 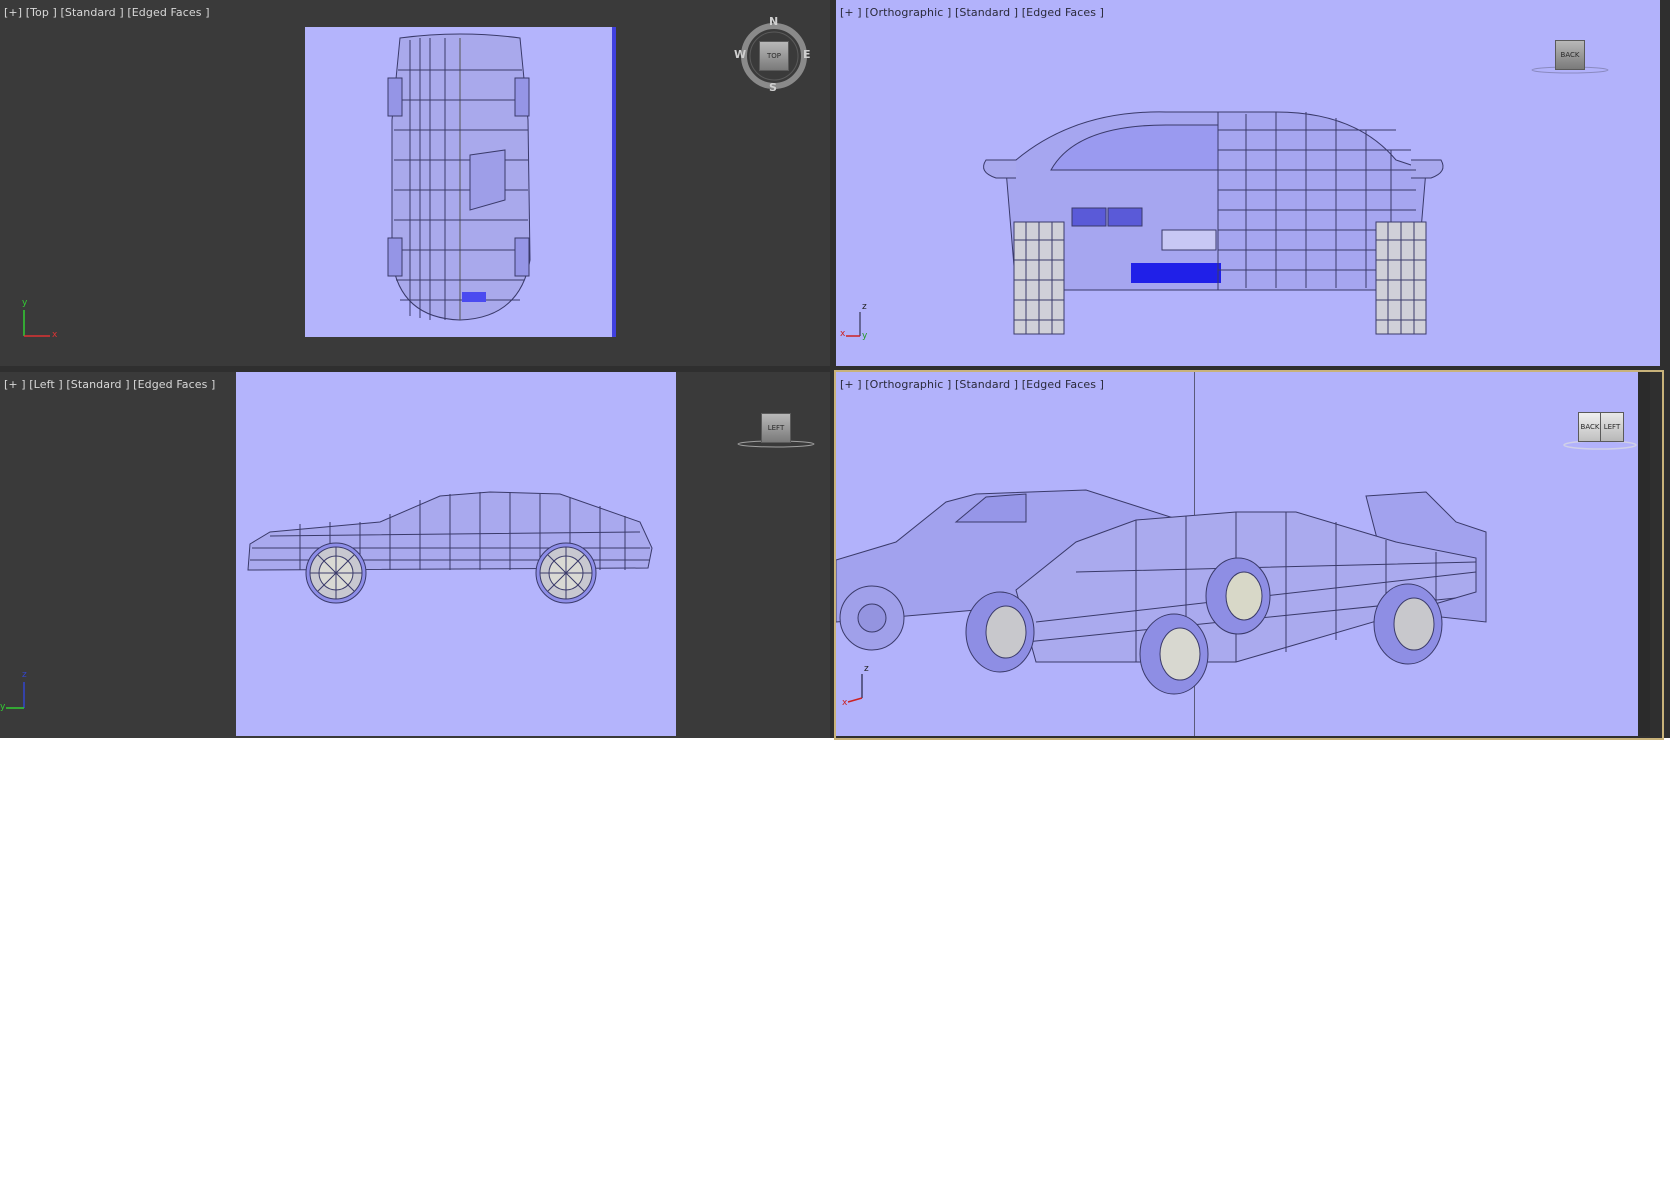 What do you see at coordinates (807, 54) in the screenshot?
I see `compass-east: E` at bounding box center [807, 54].